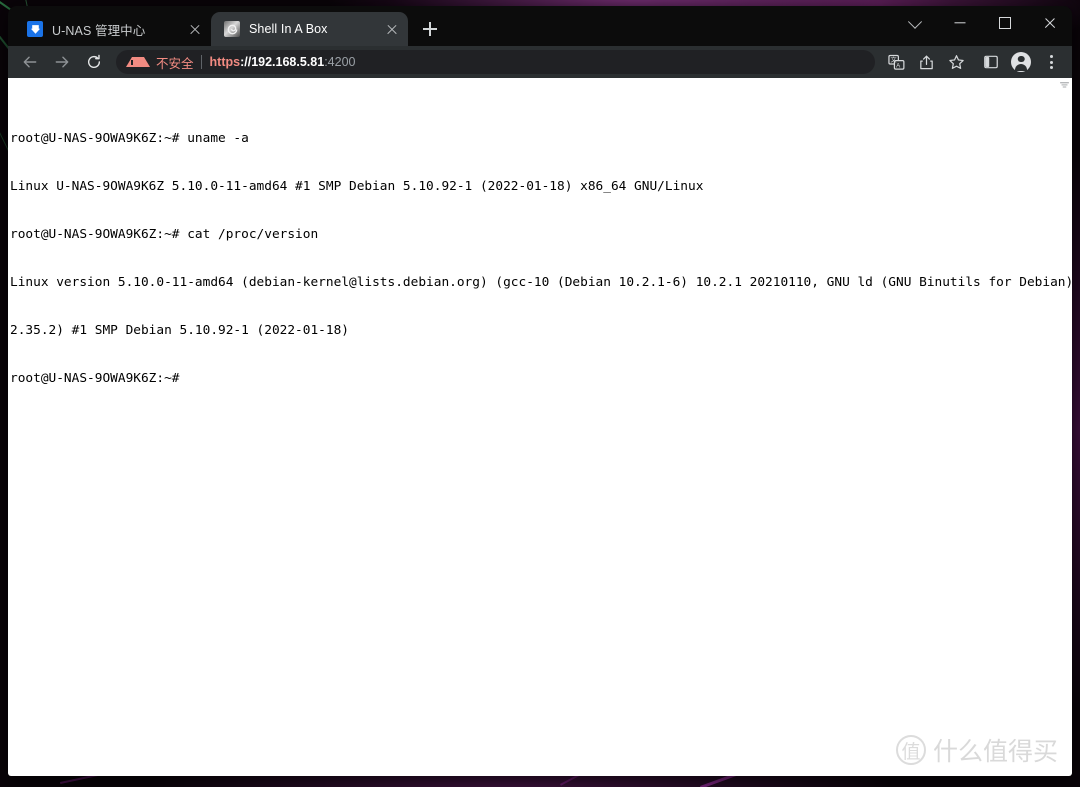  I want to click on tab-title: U-NAS 管理中心, so click(99, 30).